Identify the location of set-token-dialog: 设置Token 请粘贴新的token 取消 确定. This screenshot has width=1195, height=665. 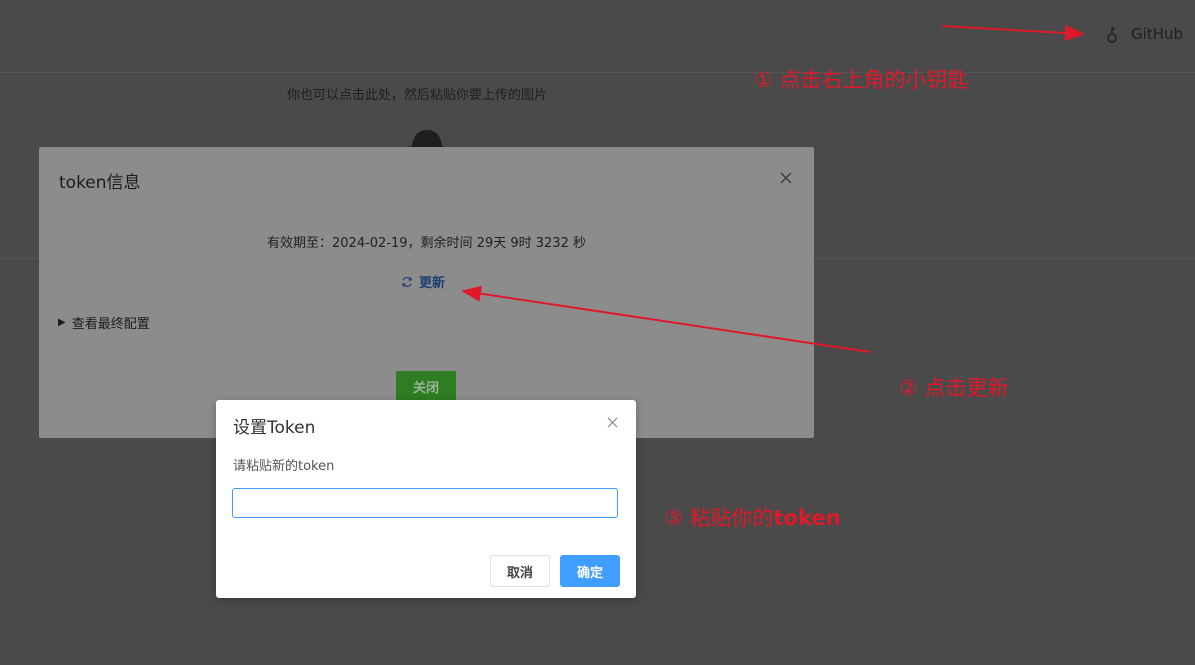
(426, 499).